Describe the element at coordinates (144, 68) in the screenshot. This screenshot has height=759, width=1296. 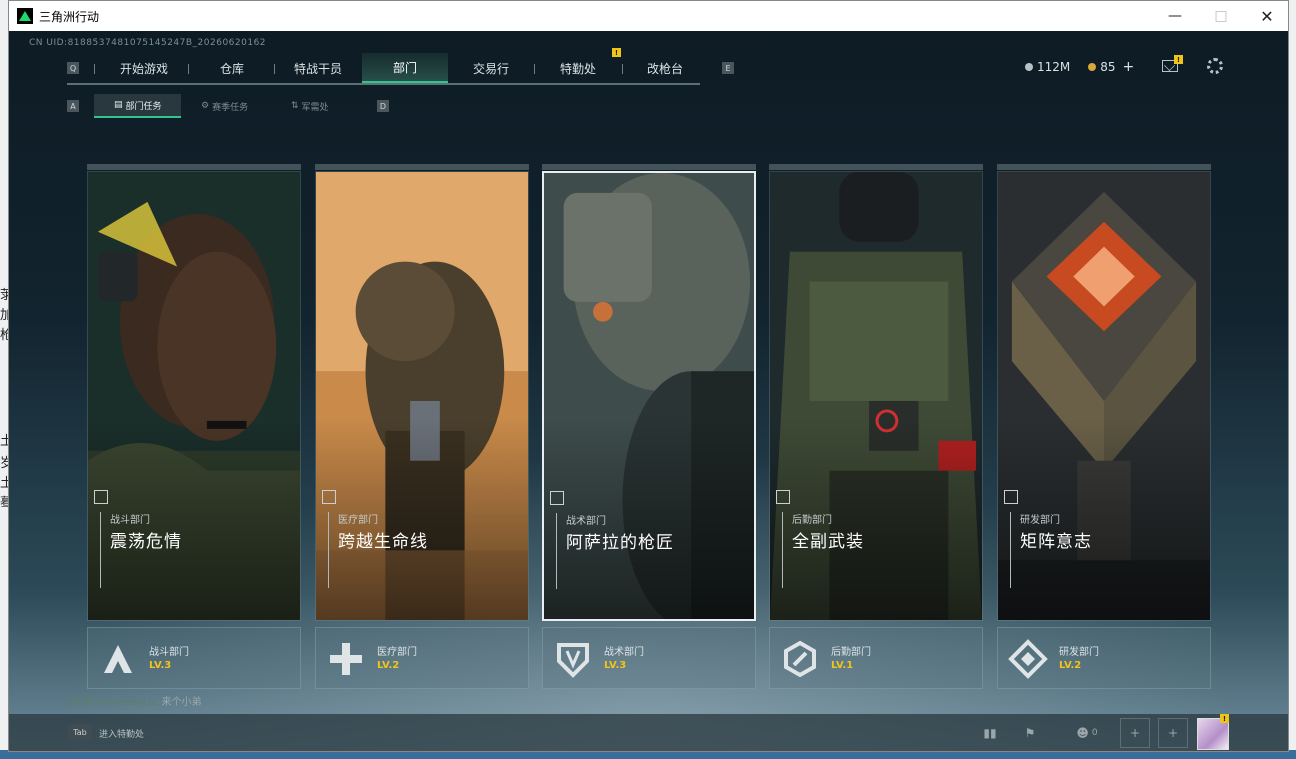
I see `tab-start-game: 开始游戏` at that location.